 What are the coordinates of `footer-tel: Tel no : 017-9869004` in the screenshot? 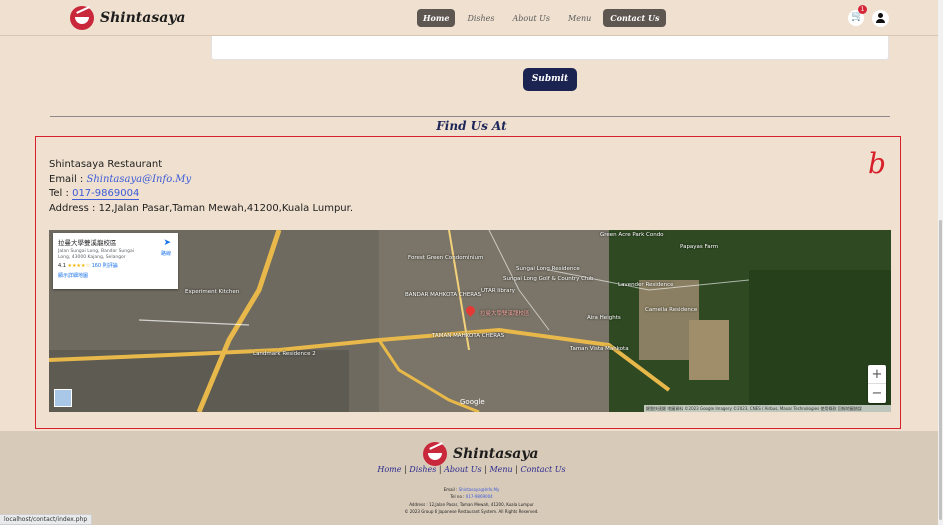 It's located at (471, 496).